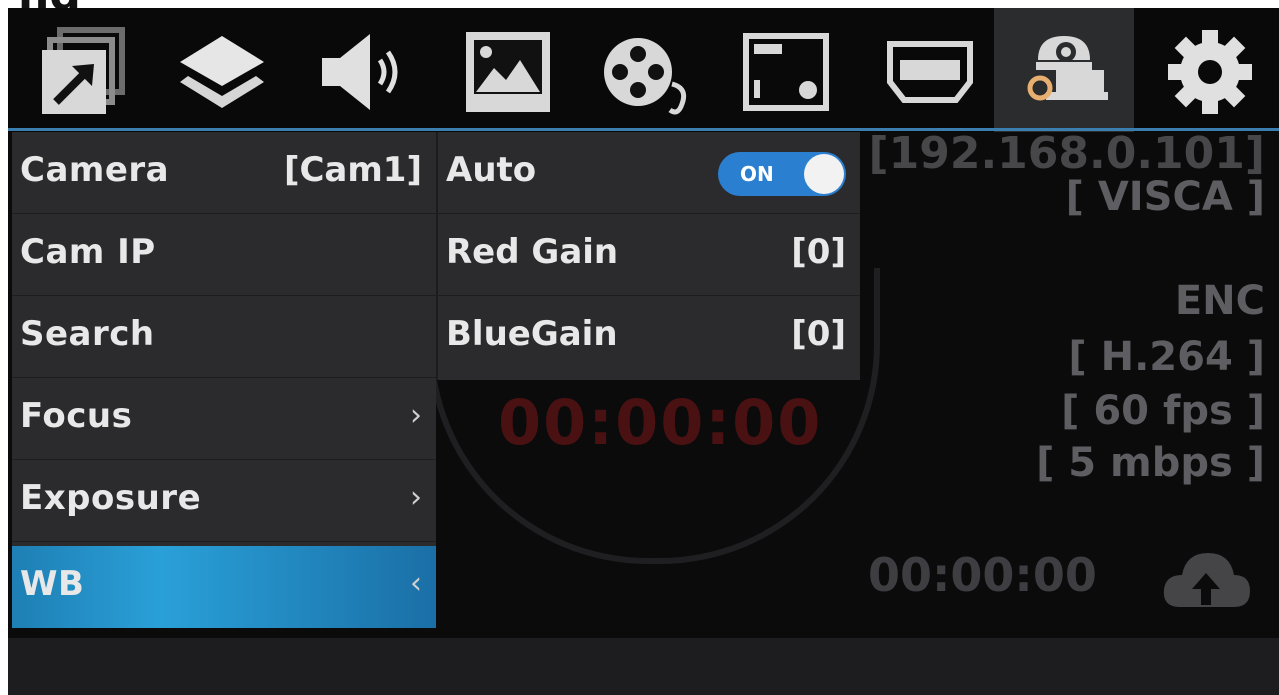 This screenshot has width=1279, height=695. I want to click on speaker-icon, so click(358, 72).